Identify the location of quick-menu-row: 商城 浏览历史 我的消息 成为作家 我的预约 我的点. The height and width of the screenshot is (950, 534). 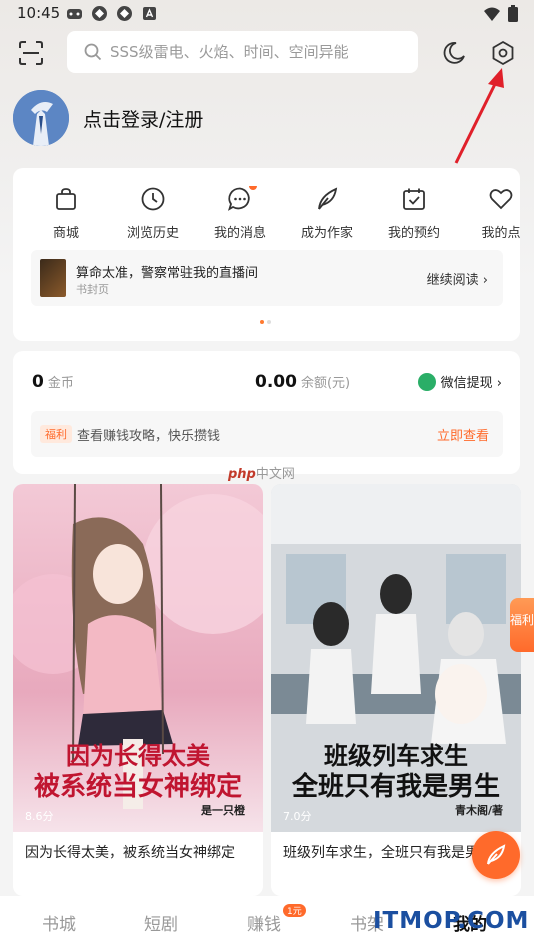
(266, 216).